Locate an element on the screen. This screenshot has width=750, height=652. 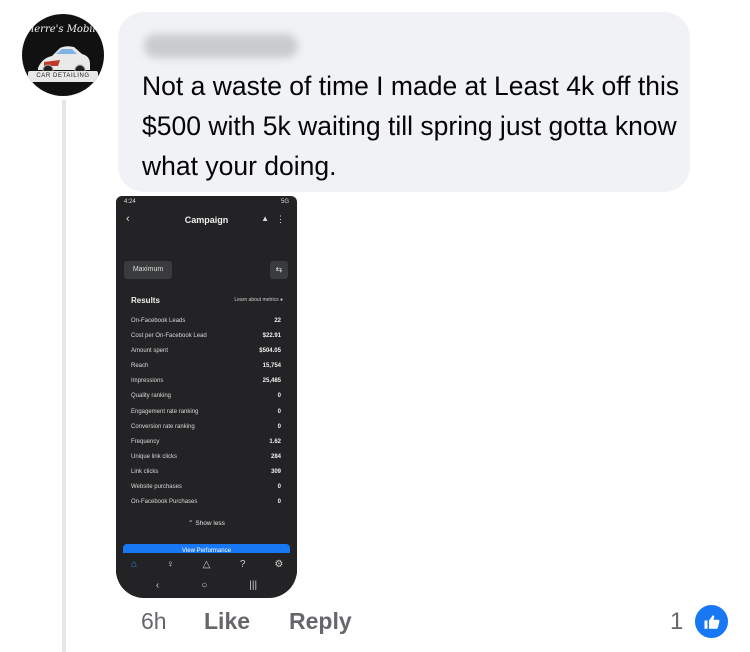
status-time: 4:24 is located at coordinates (130, 202).